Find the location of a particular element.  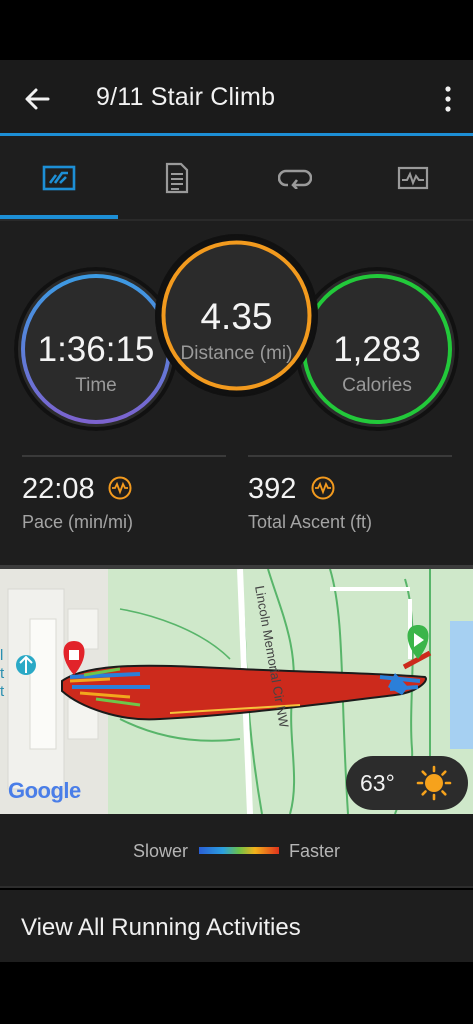

distance-ring: 4.35 Distance (mi) is located at coordinates (236, 315).